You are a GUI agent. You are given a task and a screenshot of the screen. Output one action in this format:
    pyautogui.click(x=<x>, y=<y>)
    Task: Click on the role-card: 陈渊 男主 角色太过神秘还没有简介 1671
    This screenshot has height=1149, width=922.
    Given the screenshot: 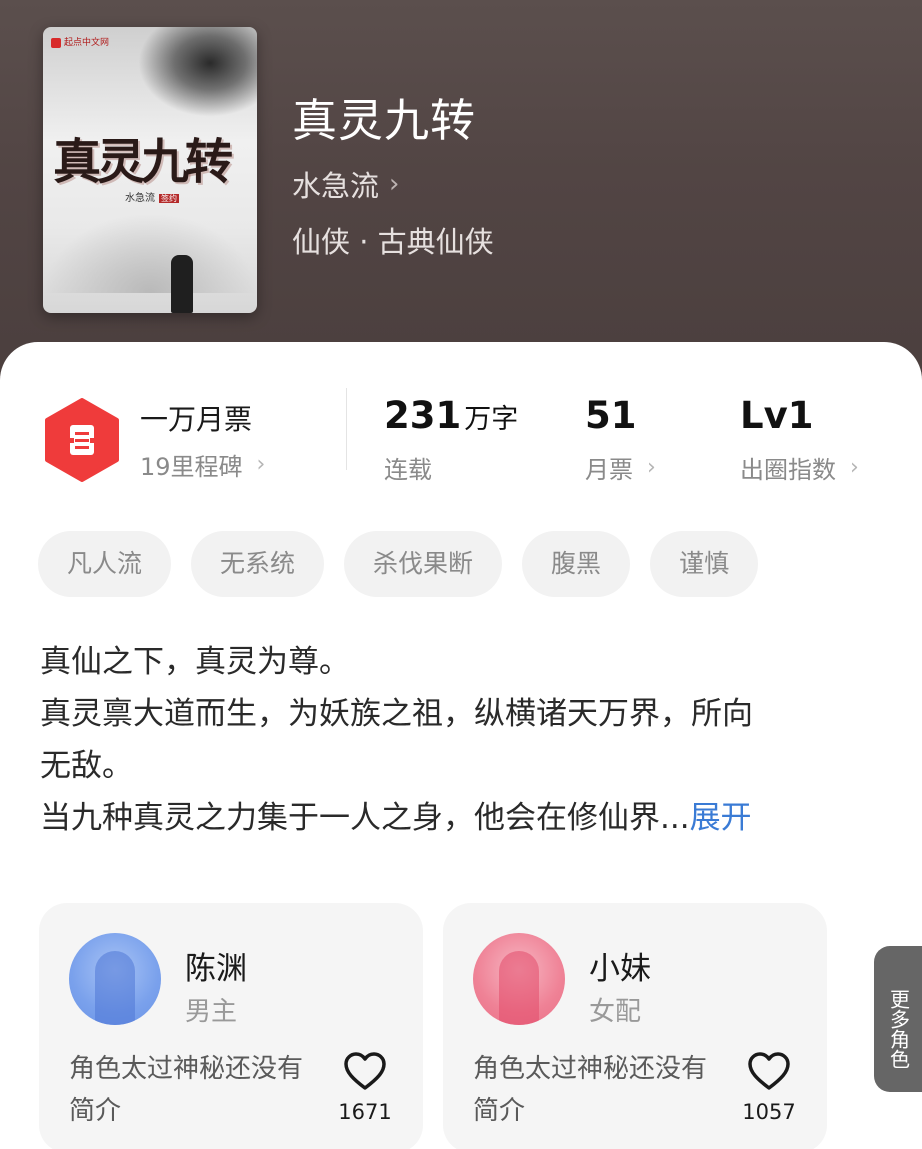 What is the action you would take?
    pyautogui.click(x=231, y=1026)
    